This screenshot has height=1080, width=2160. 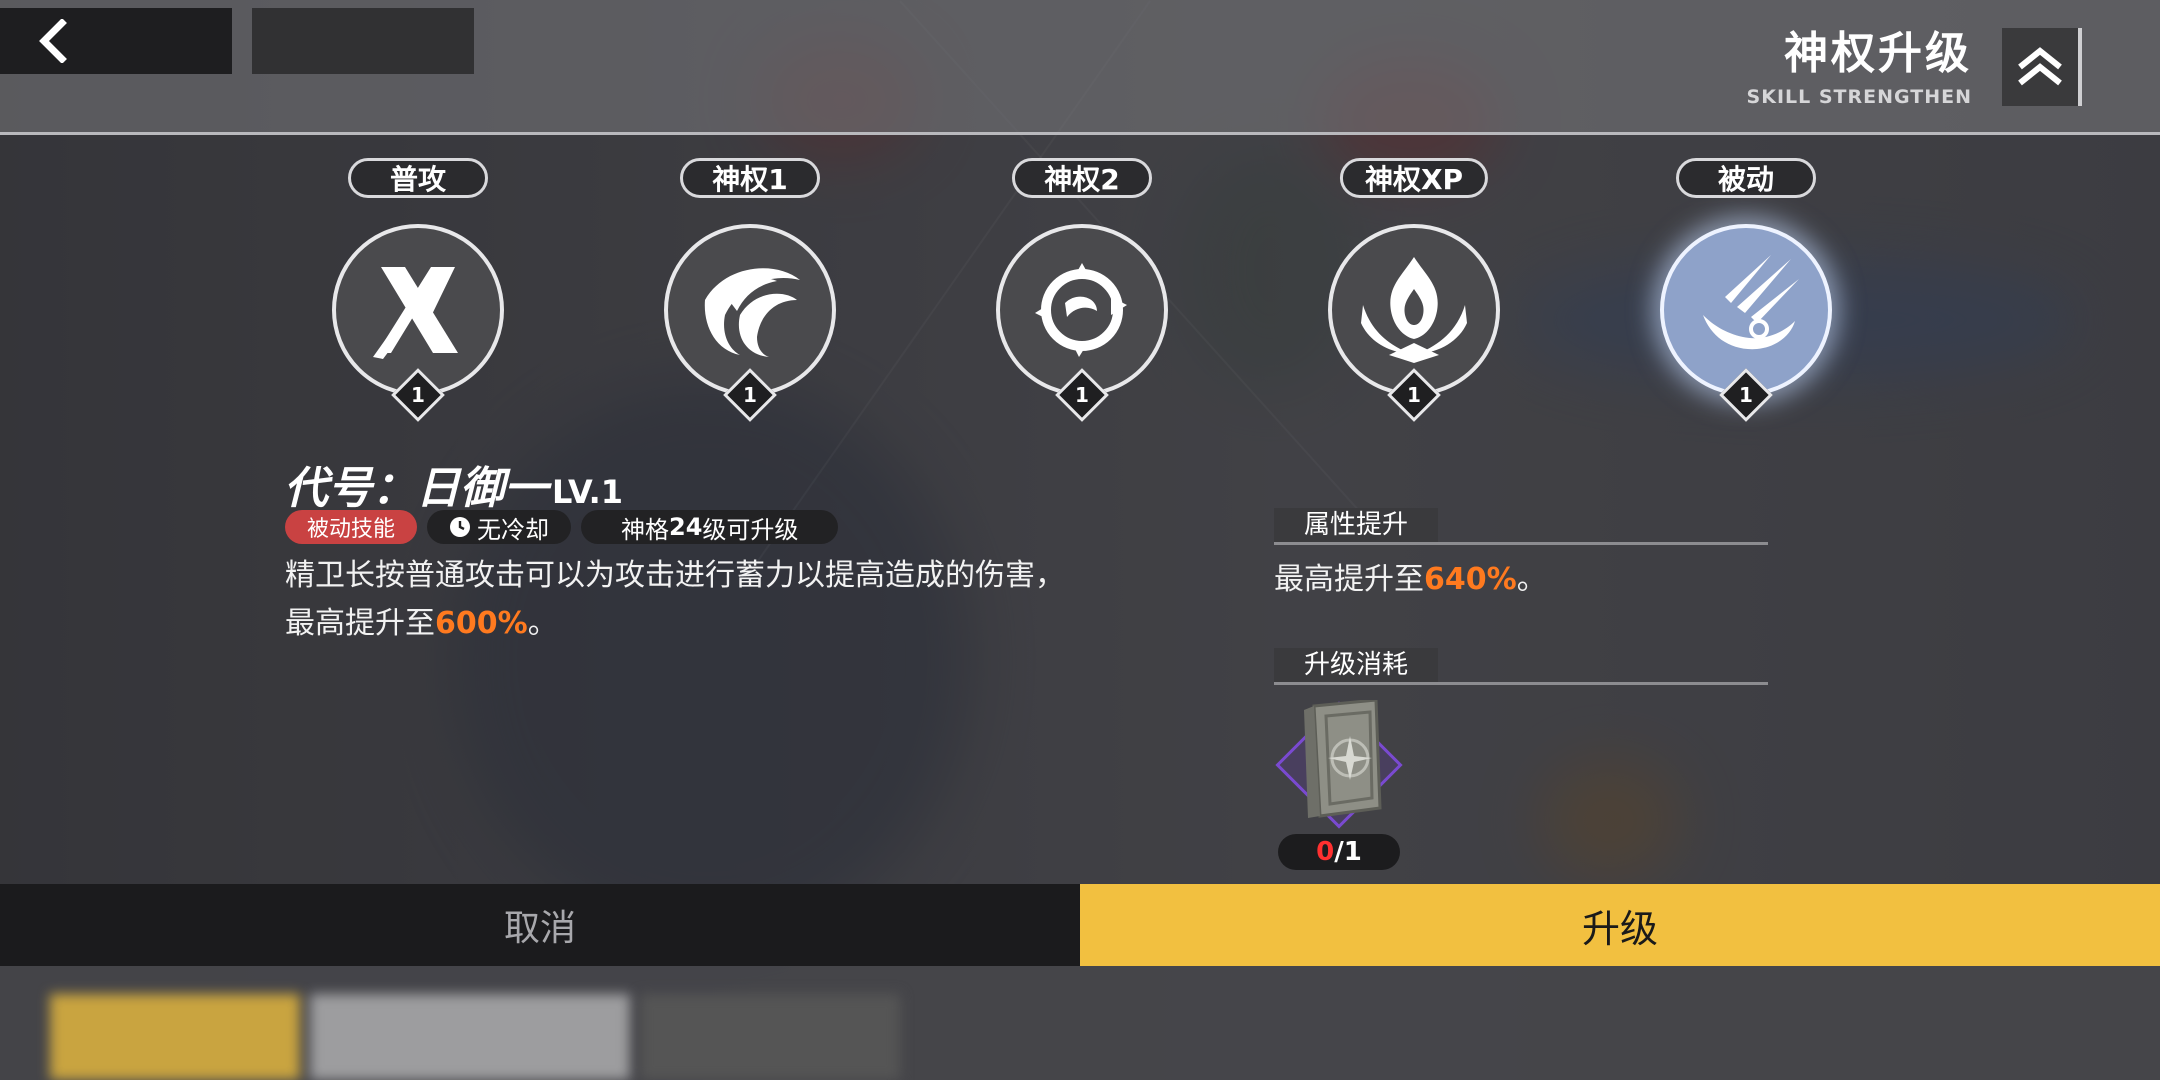 What do you see at coordinates (116, 41) in the screenshot?
I see `back-button` at bounding box center [116, 41].